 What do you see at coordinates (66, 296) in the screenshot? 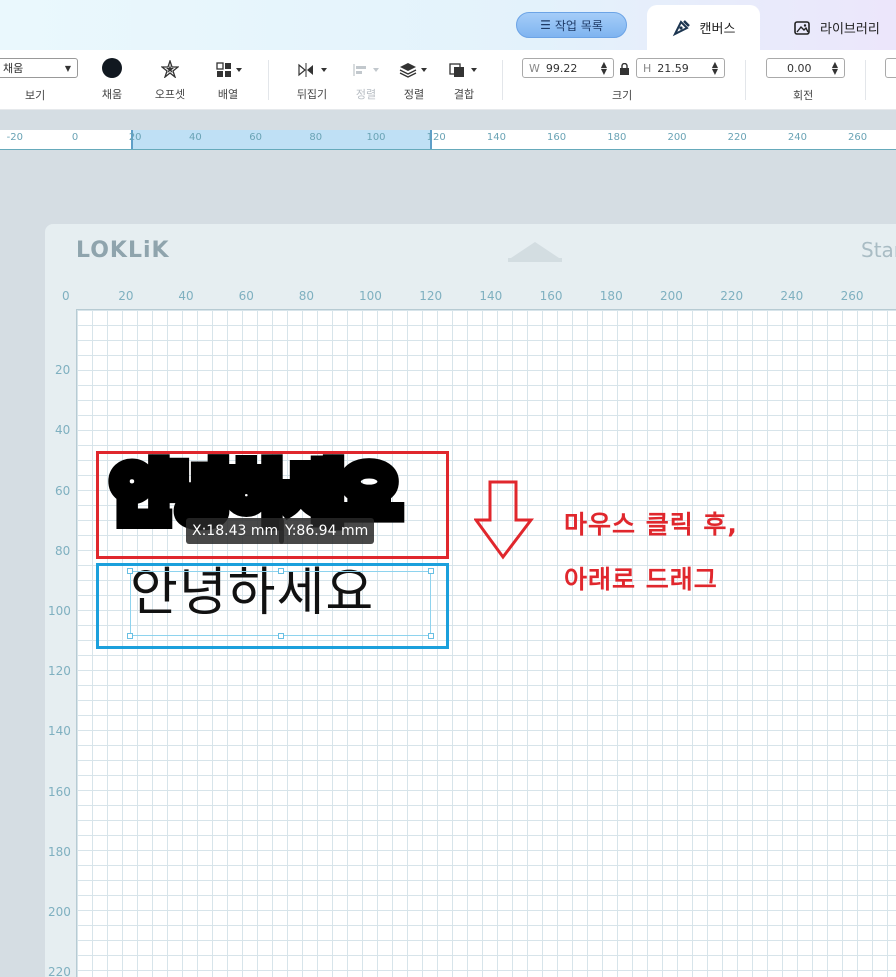
I see `mat-x-tick: 0` at bounding box center [66, 296].